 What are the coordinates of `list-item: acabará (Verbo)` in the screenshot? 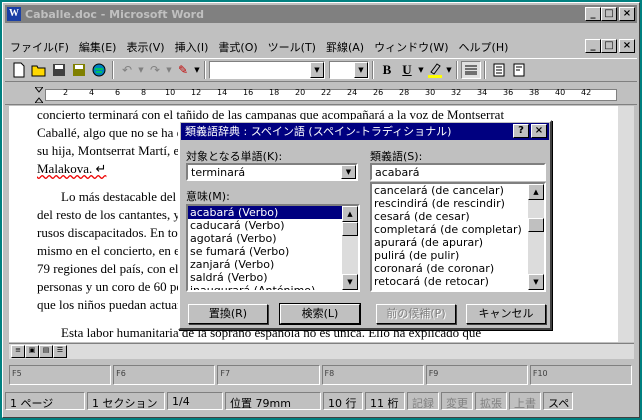 It's located at (273, 212).